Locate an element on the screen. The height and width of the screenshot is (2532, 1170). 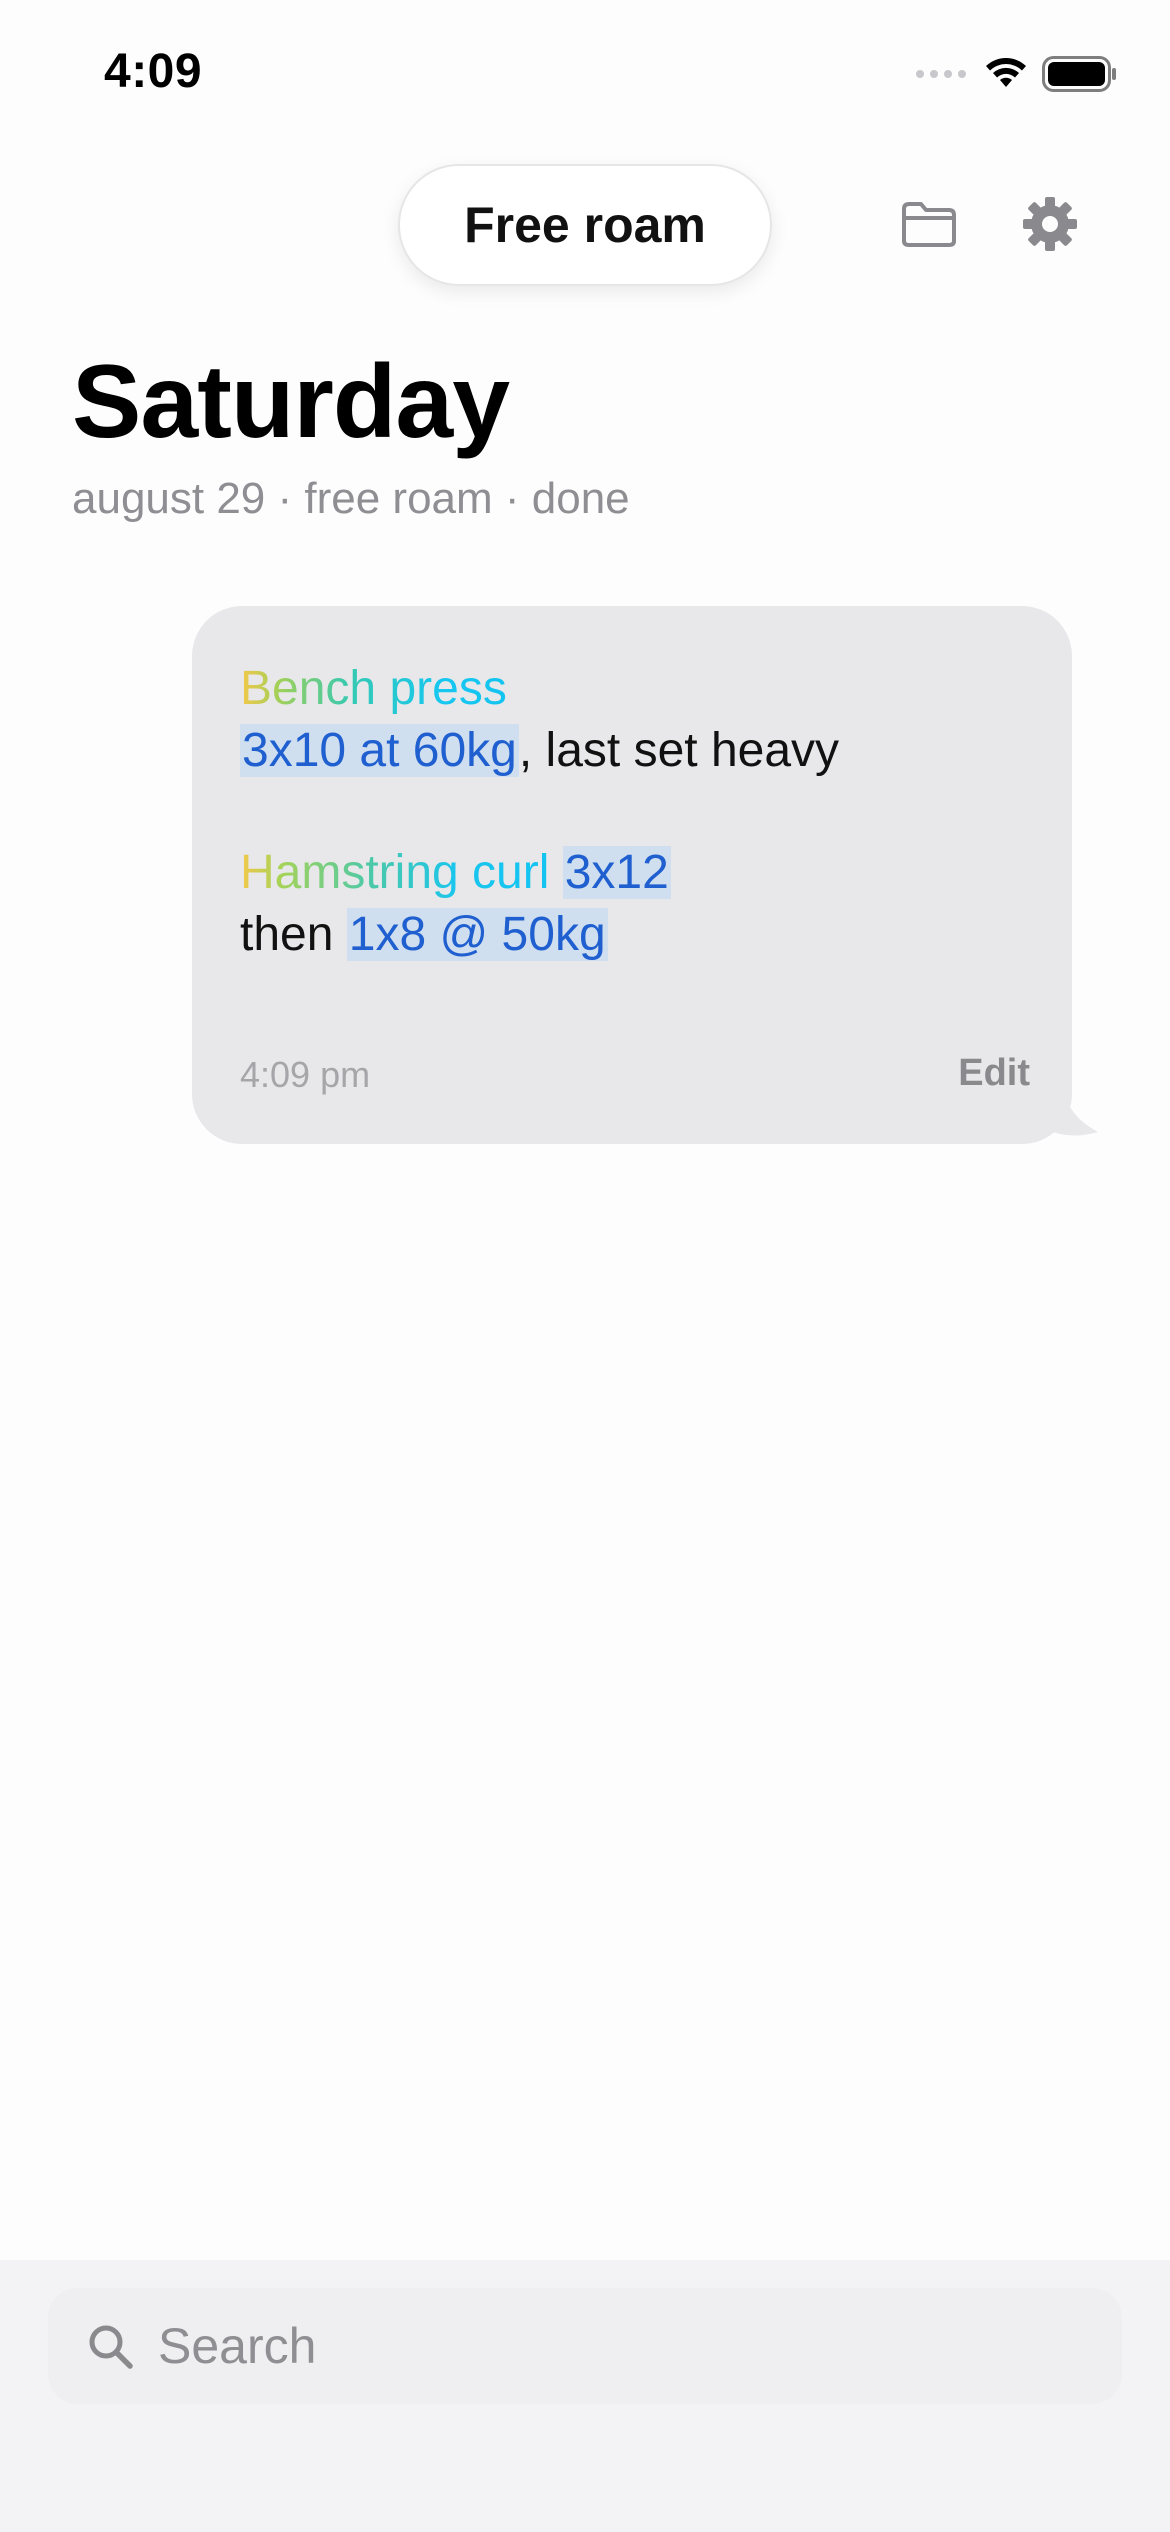
message-timestamp: 4:09 pm is located at coordinates (305, 1074).